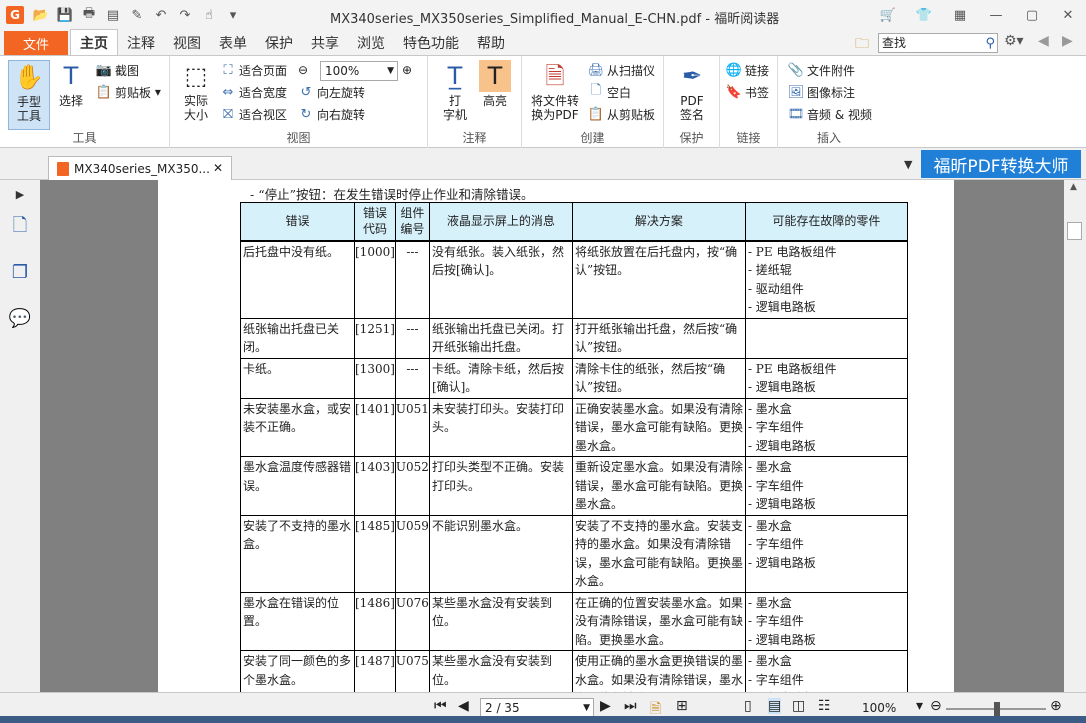 The height and width of the screenshot is (723, 1086). I want to click on zoom-slider-knob, so click(997, 709).